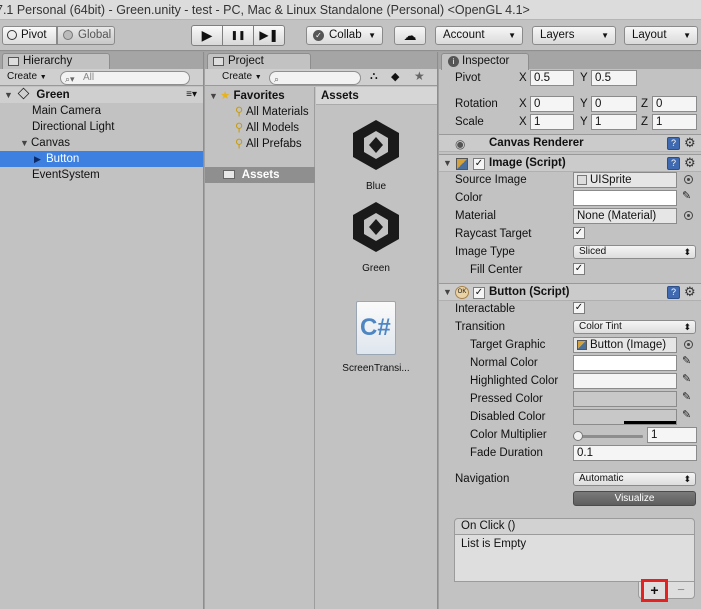  Describe the element at coordinates (625, 363) in the screenshot. I see `normal-color-swatch` at that location.